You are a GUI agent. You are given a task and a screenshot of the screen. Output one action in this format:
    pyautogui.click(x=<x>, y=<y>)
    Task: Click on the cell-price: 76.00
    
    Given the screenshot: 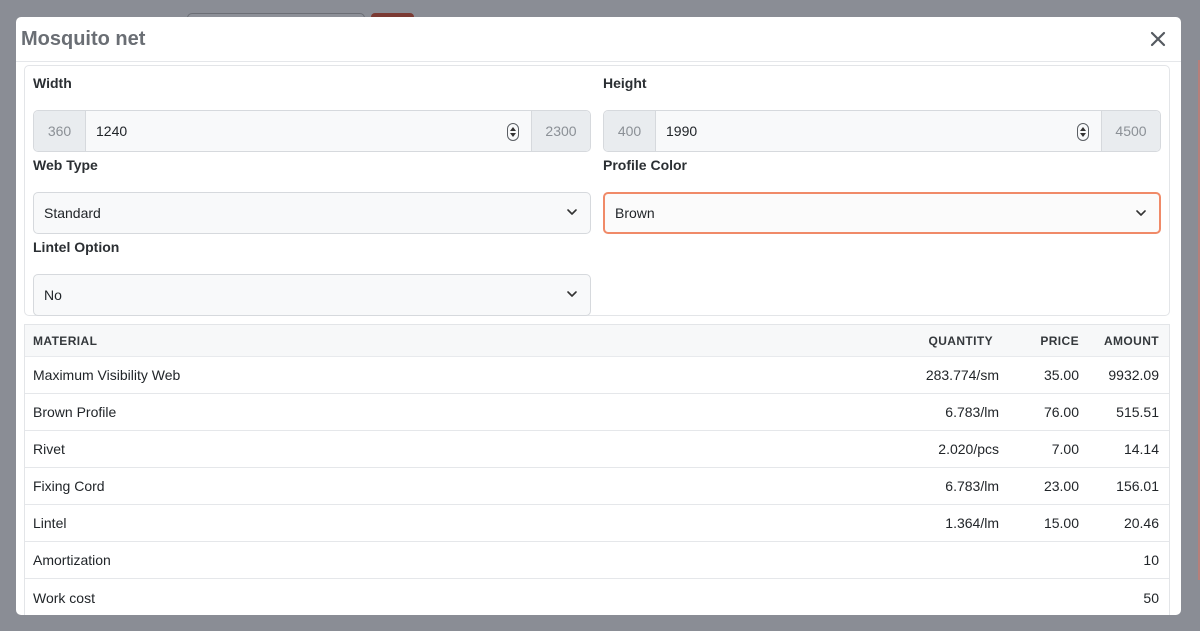 What is the action you would take?
    pyautogui.click(x=1061, y=412)
    